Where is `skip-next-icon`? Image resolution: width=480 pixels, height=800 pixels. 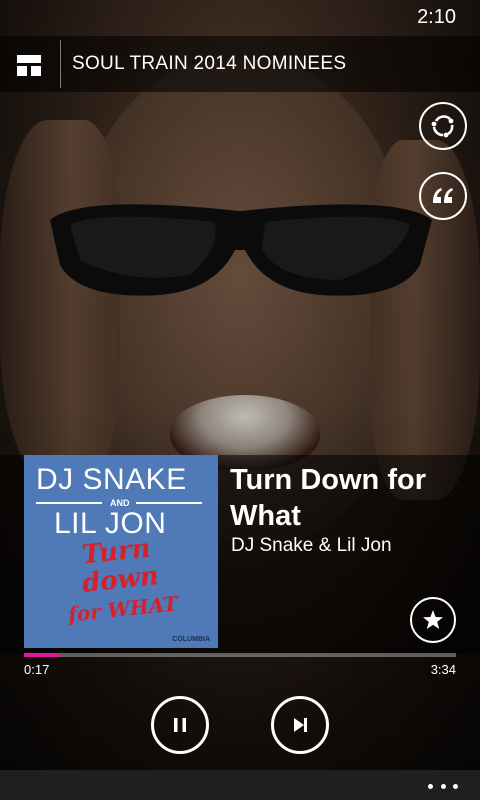 skip-next-icon is located at coordinates (300, 725).